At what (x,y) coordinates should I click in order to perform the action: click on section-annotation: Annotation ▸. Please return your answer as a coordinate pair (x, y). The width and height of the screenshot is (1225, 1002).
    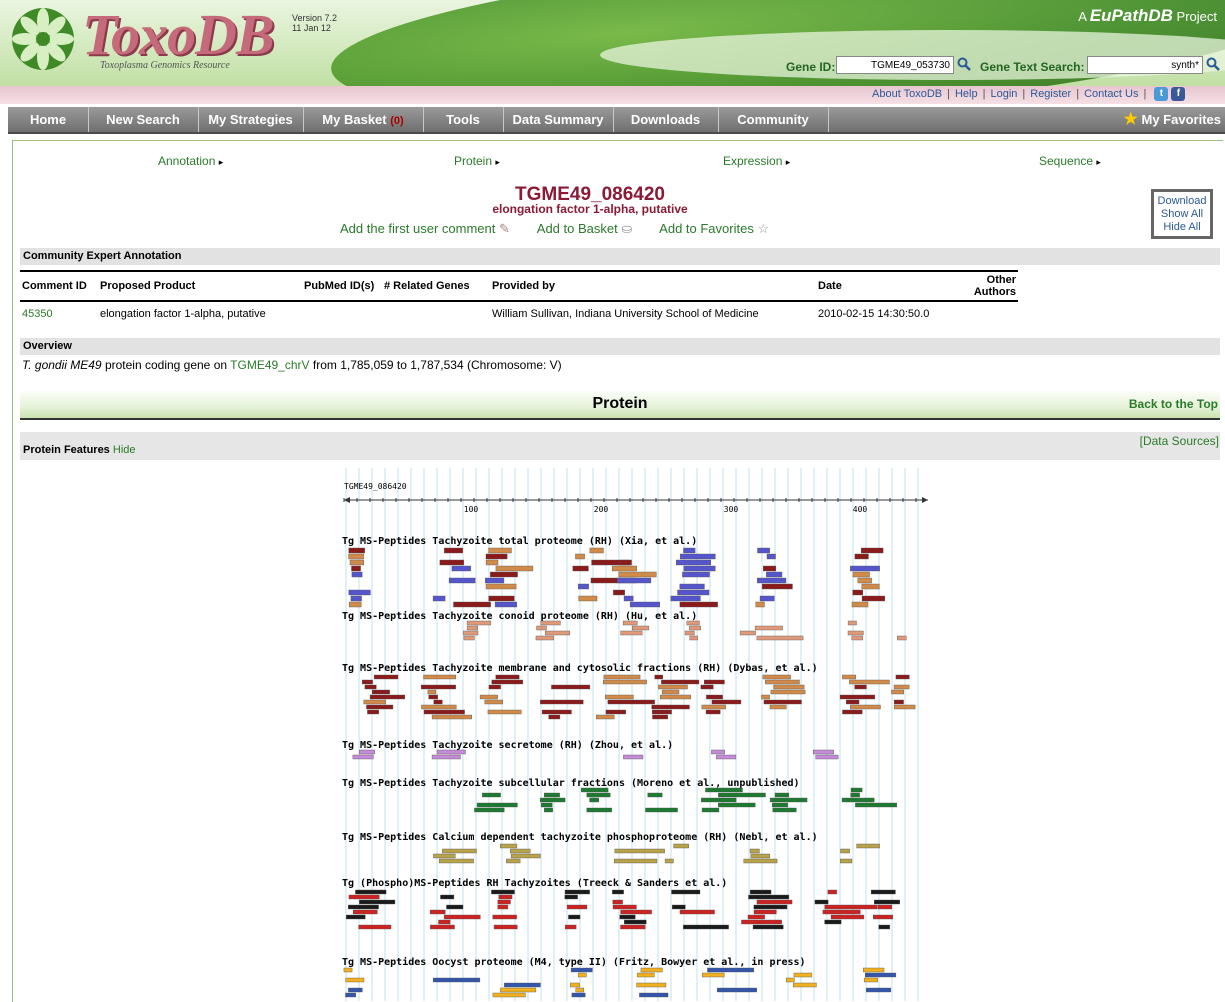
    Looking at the image, I should click on (190, 161).